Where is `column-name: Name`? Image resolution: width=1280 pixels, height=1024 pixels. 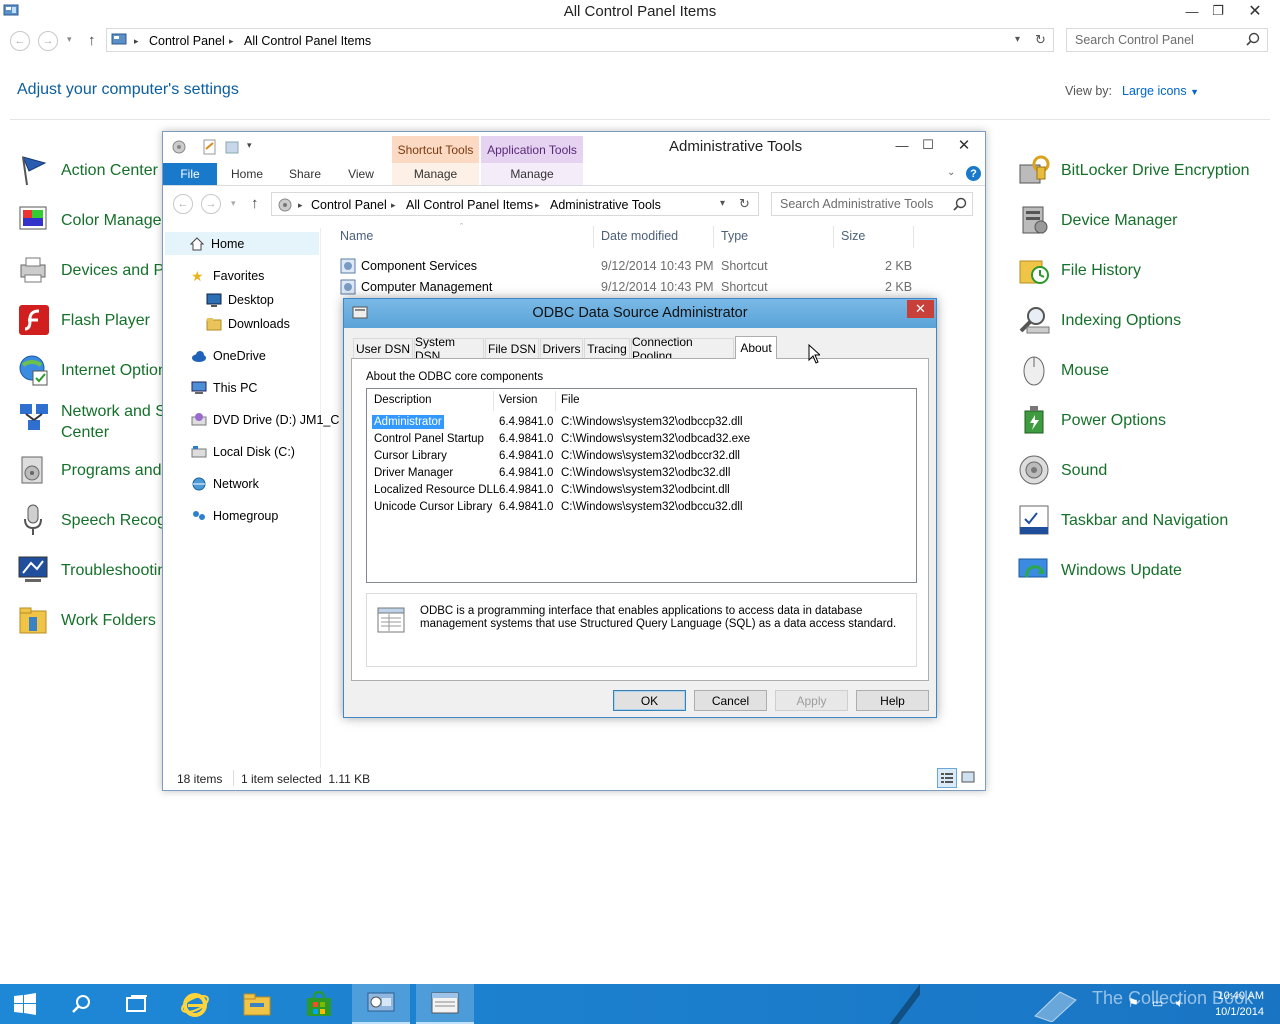
column-name: Name is located at coordinates (356, 236).